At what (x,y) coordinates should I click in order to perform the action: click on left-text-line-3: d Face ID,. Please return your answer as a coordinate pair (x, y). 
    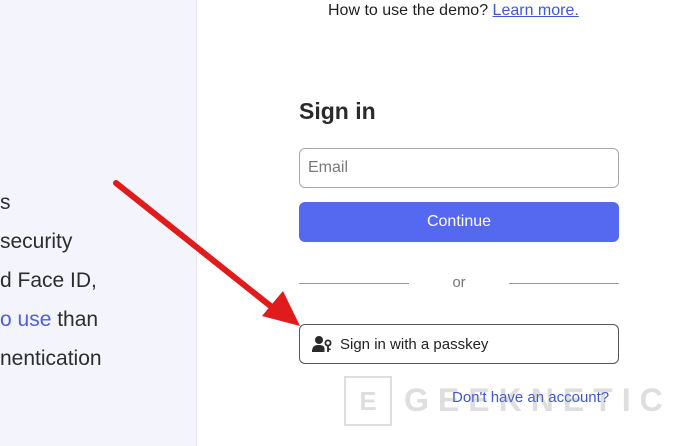
    Looking at the image, I should click on (48, 280).